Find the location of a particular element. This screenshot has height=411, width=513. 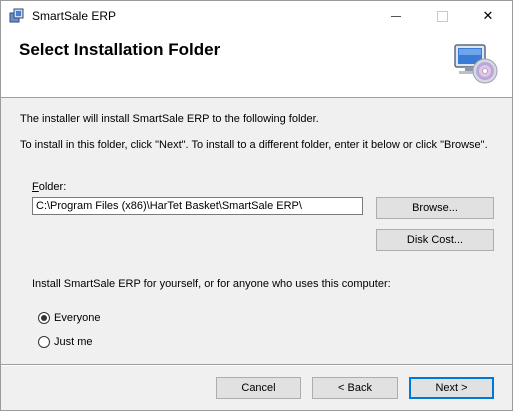

maximize-icon is located at coordinates (442, 16).